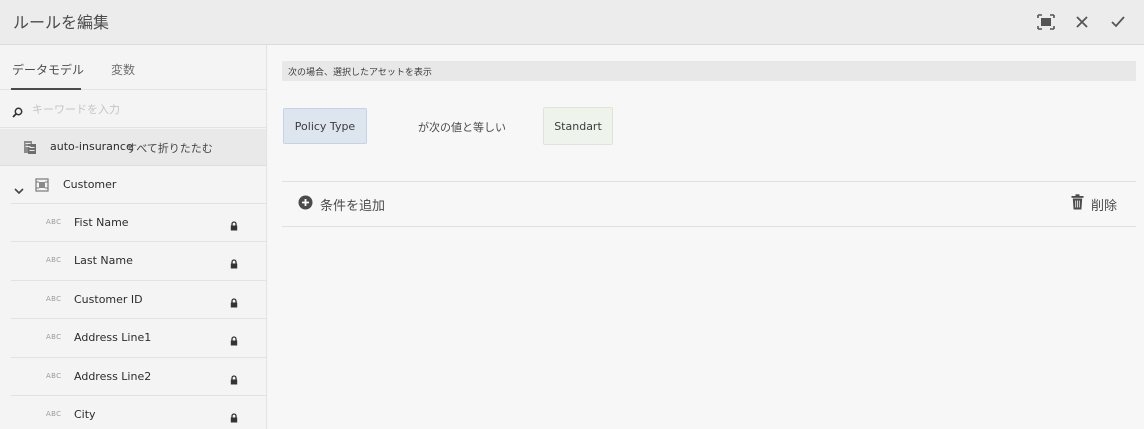  I want to click on field-name: City, so click(85, 414).